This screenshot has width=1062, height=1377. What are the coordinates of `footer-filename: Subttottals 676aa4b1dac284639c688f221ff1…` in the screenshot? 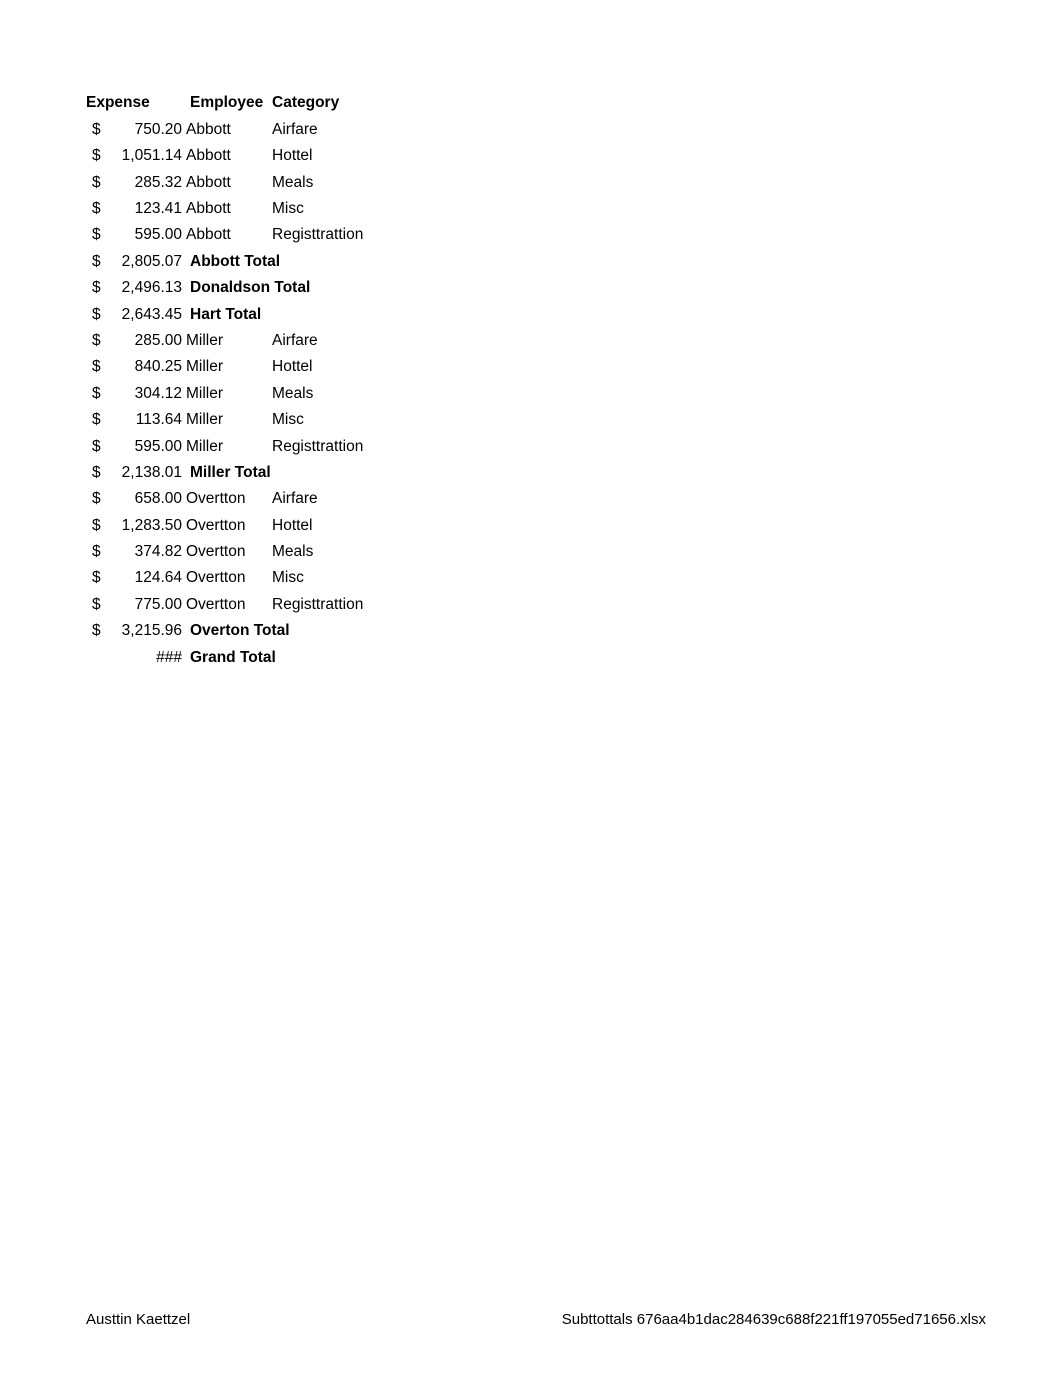 It's located at (773, 1319).